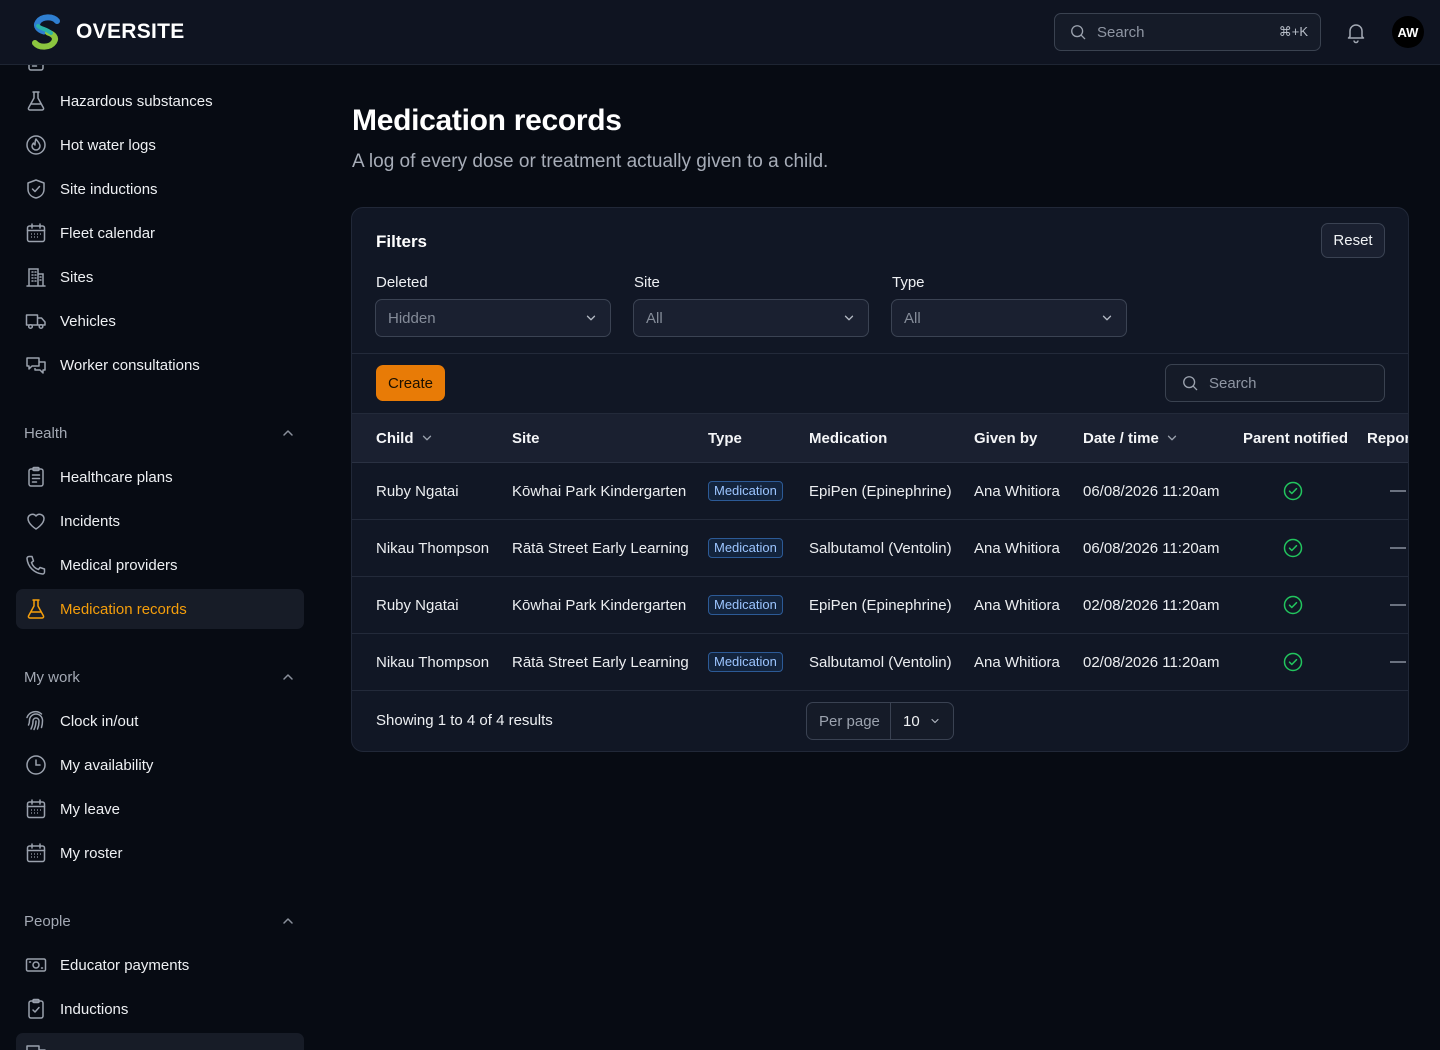  What do you see at coordinates (160, 233) in the screenshot?
I see `sidebar-item-fleet-calendar: Fleet calendar` at bounding box center [160, 233].